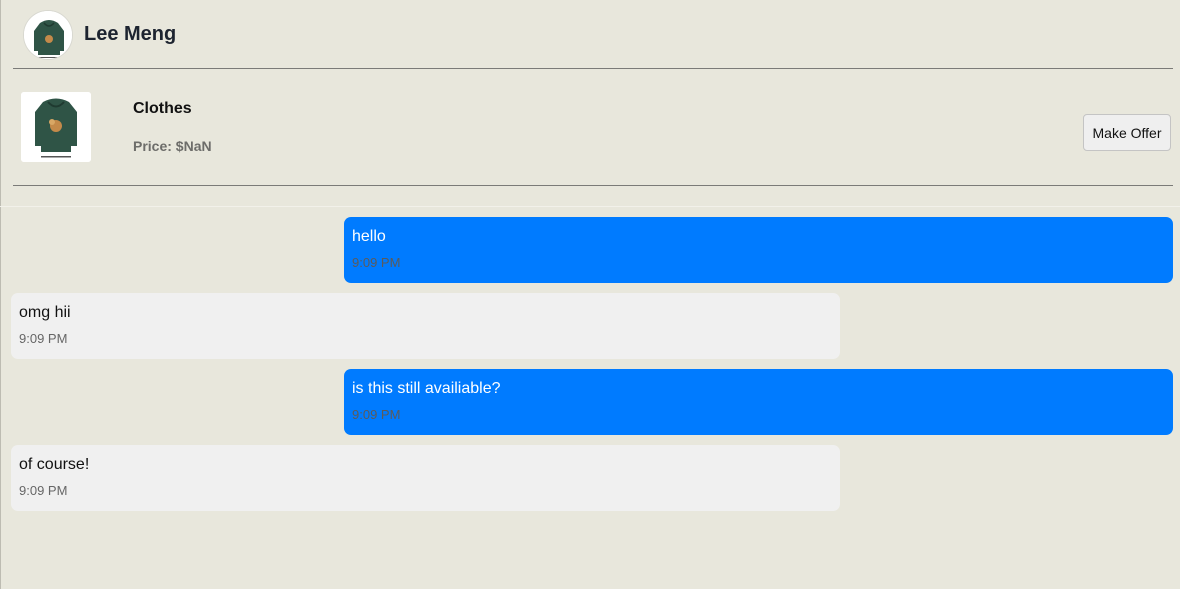 The image size is (1180, 589). What do you see at coordinates (54, 464) in the screenshot?
I see `message-text: of course!` at bounding box center [54, 464].